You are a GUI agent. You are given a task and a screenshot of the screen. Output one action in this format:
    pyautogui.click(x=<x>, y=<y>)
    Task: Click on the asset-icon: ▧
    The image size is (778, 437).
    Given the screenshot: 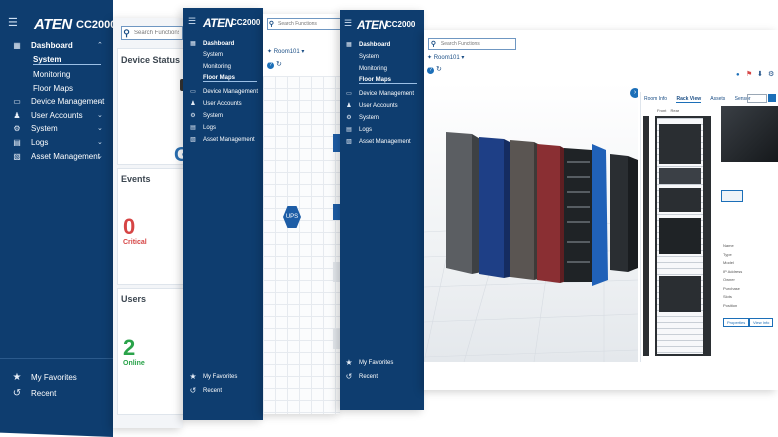 What is the action you would take?
    pyautogui.click(x=349, y=142)
    